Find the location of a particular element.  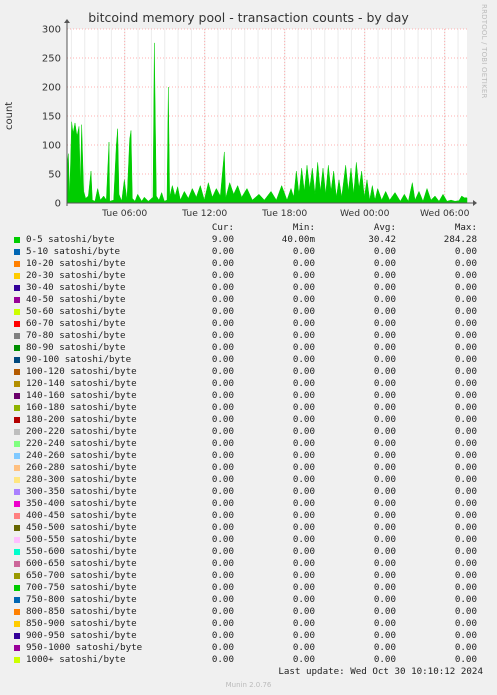

legend-row: 700-750 satoshi/byte 0.00 0.00 0.00 0.00 is located at coordinates (248, 588).